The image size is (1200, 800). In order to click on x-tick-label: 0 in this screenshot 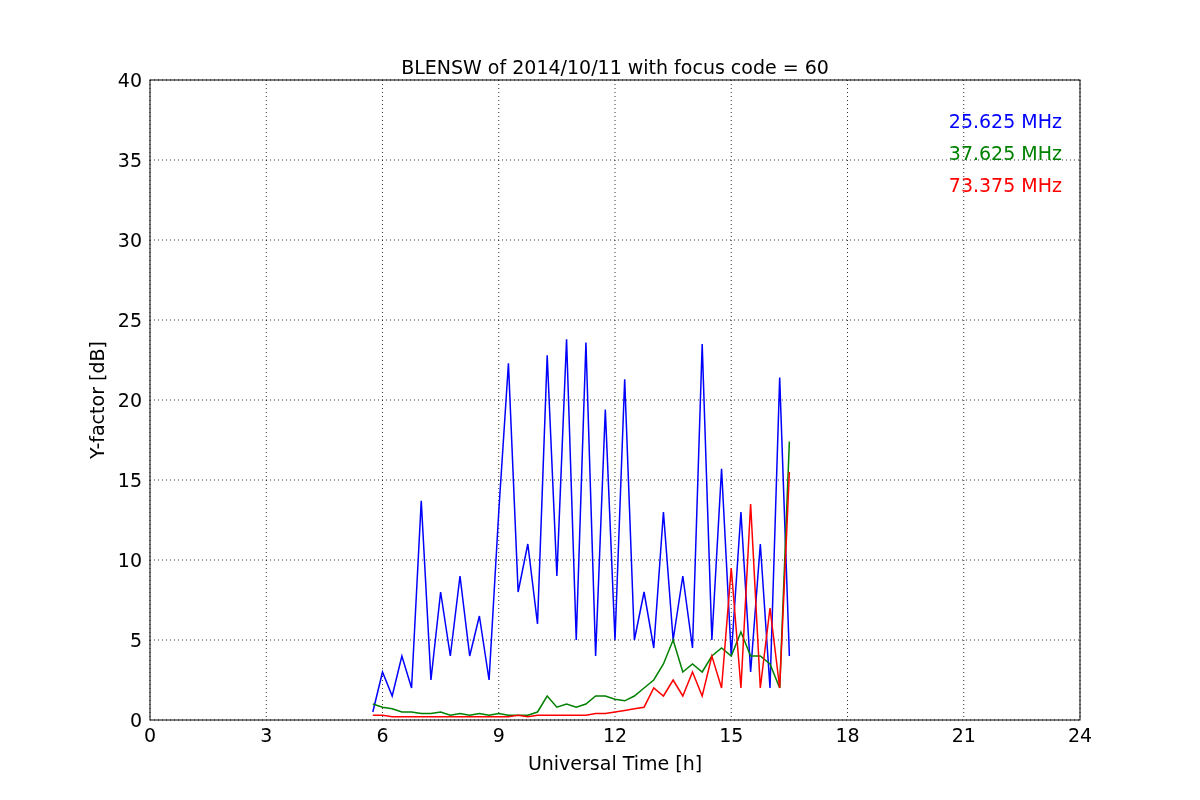, I will do `click(150, 735)`.